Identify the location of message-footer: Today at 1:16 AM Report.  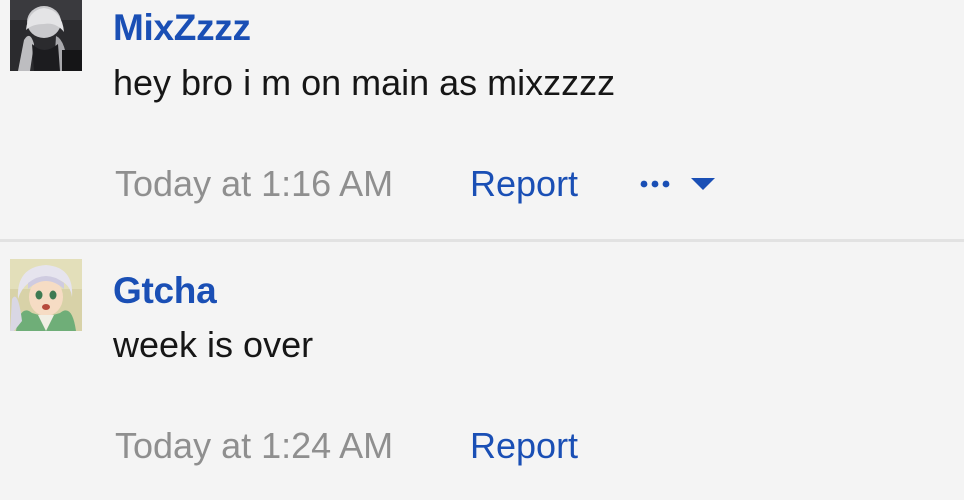
(415, 184).